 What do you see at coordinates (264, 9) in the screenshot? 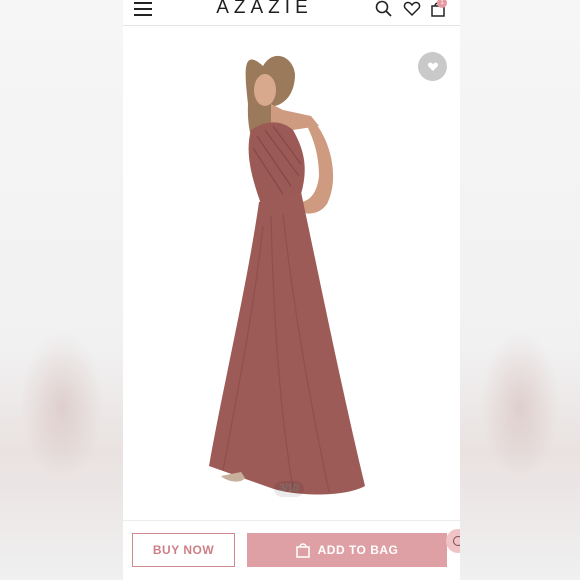
I see `brand-logo: AZAZIE` at bounding box center [264, 9].